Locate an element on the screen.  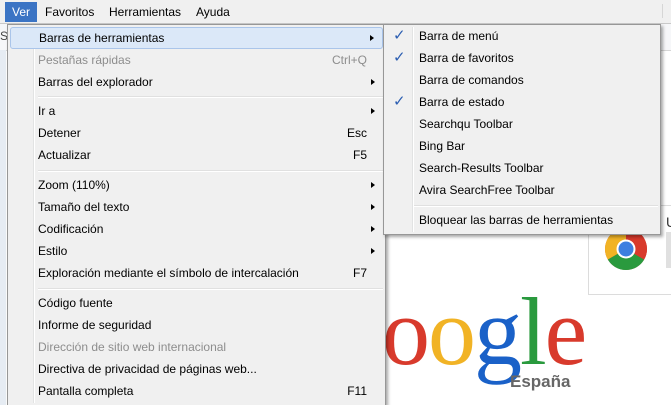
menu-item-label: Bing Bar is located at coordinates (442, 146).